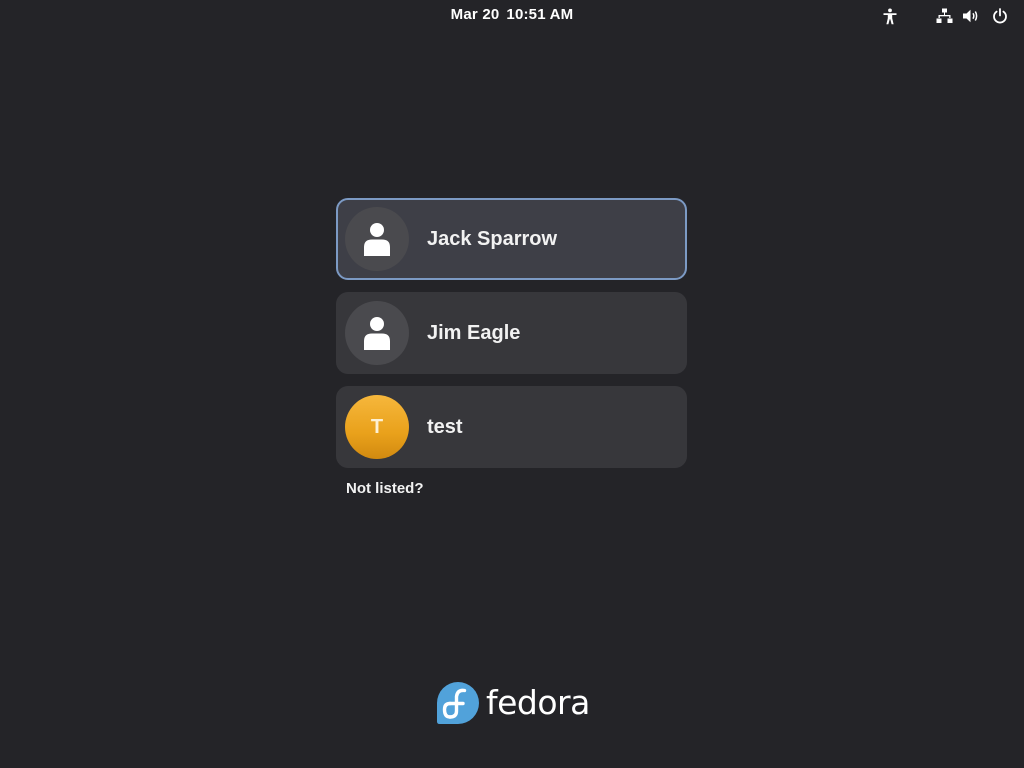  Describe the element at coordinates (540, 14) in the screenshot. I see `clock-time: 10:51 AM` at that location.